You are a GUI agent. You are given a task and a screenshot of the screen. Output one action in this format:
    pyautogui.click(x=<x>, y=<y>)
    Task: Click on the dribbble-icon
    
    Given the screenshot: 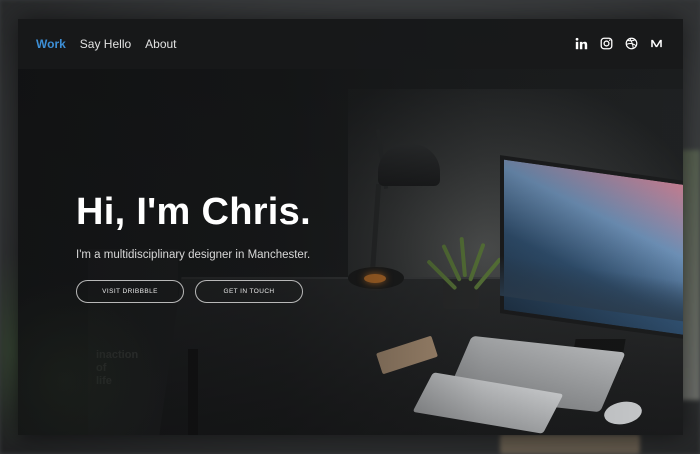 What is the action you would take?
    pyautogui.click(x=631, y=43)
    